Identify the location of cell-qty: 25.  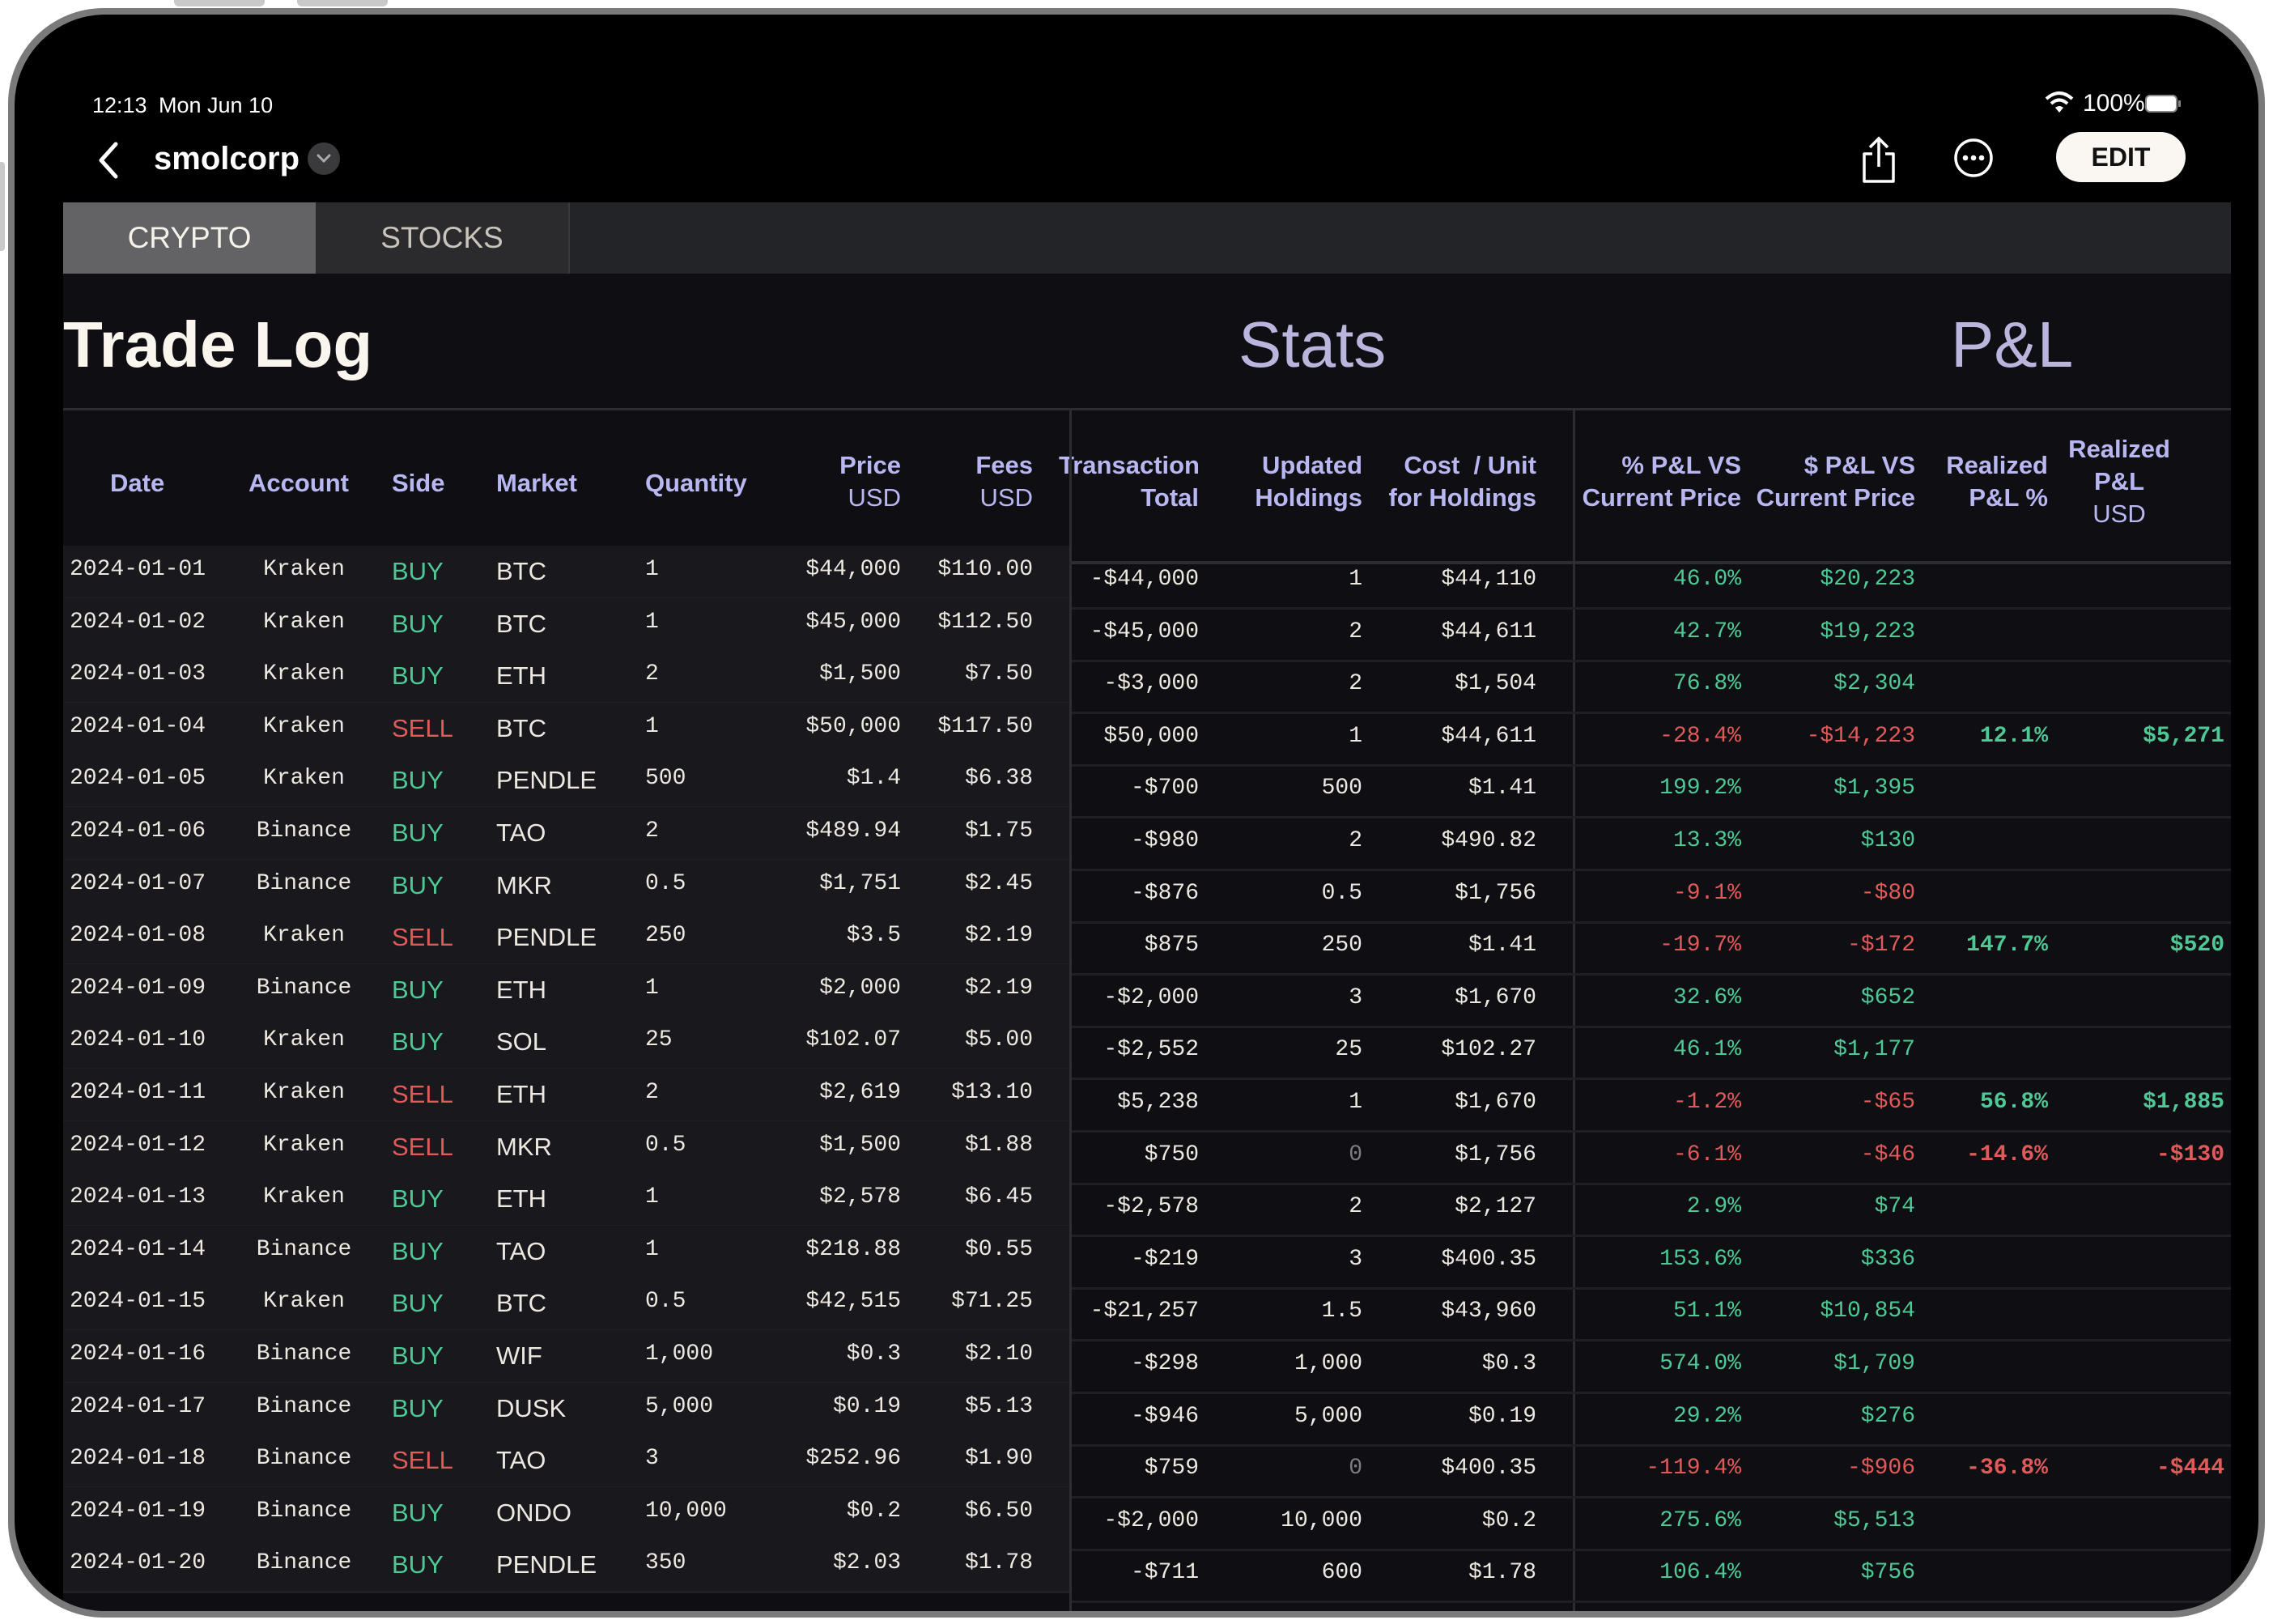
(659, 1040).